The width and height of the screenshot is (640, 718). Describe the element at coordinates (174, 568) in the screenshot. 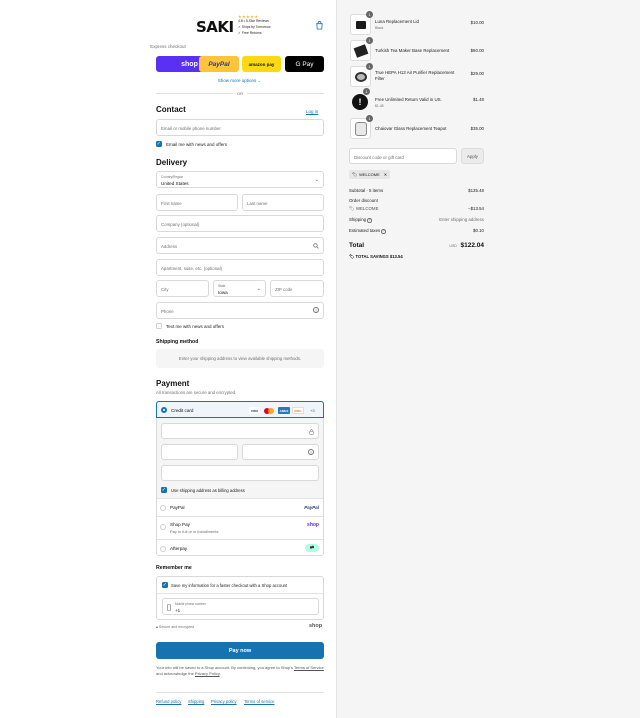

I see `remember-me-heading: Remember me` at that location.